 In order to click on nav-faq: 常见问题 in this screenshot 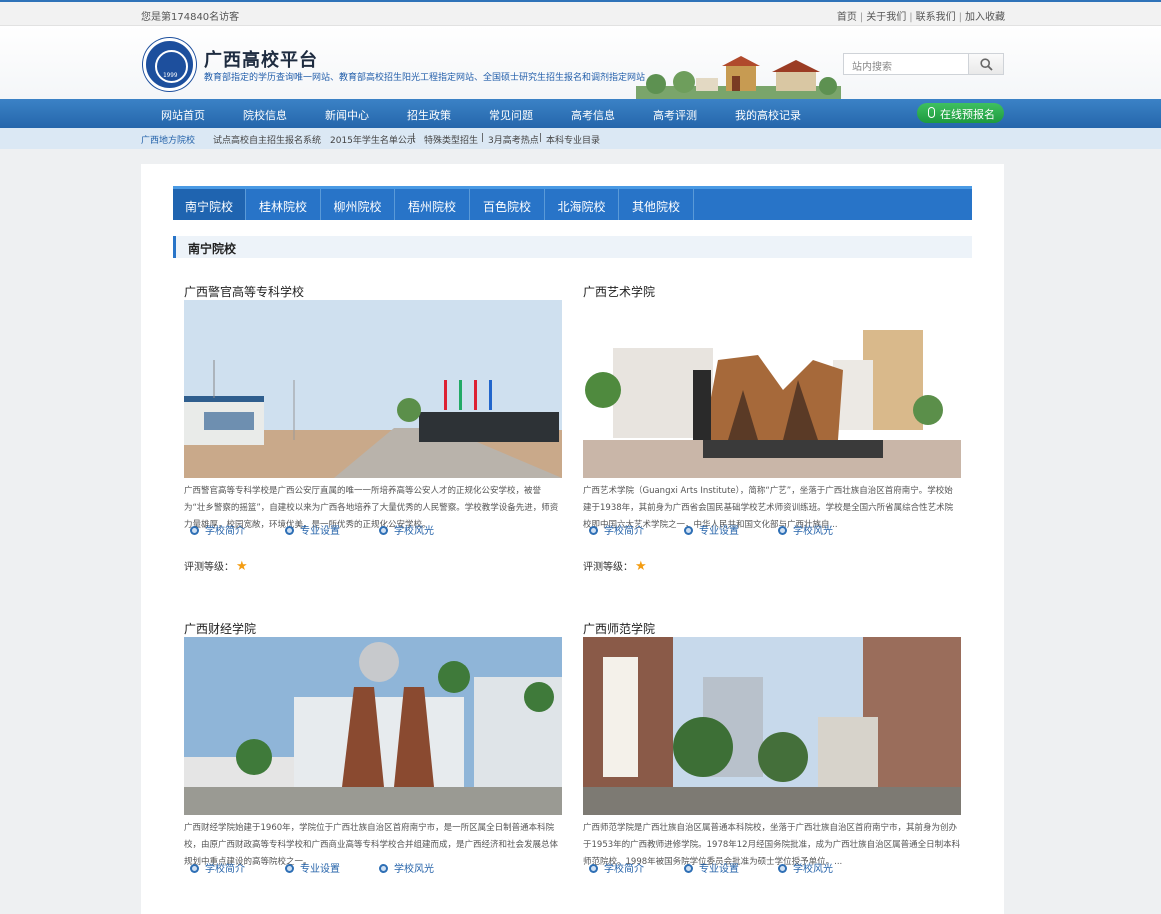, I will do `click(511, 115)`.